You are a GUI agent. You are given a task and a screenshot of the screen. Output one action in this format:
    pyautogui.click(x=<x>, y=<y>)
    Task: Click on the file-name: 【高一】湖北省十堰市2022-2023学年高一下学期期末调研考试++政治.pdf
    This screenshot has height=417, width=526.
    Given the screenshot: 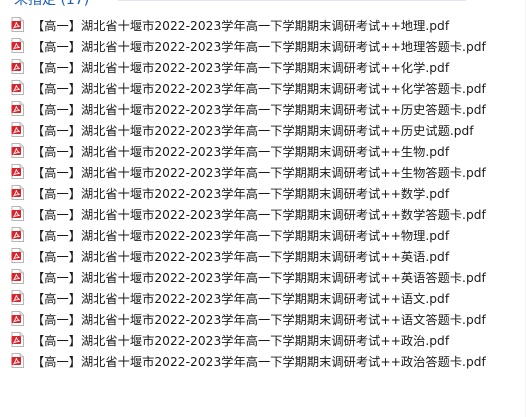 What is the action you would take?
    pyautogui.click(x=241, y=340)
    